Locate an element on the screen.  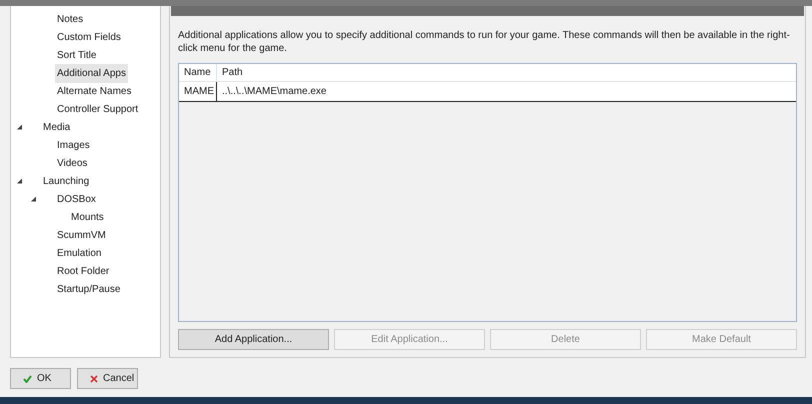
table-cell-text: ..\..\..\MAME\mame.exe is located at coordinates (274, 92).